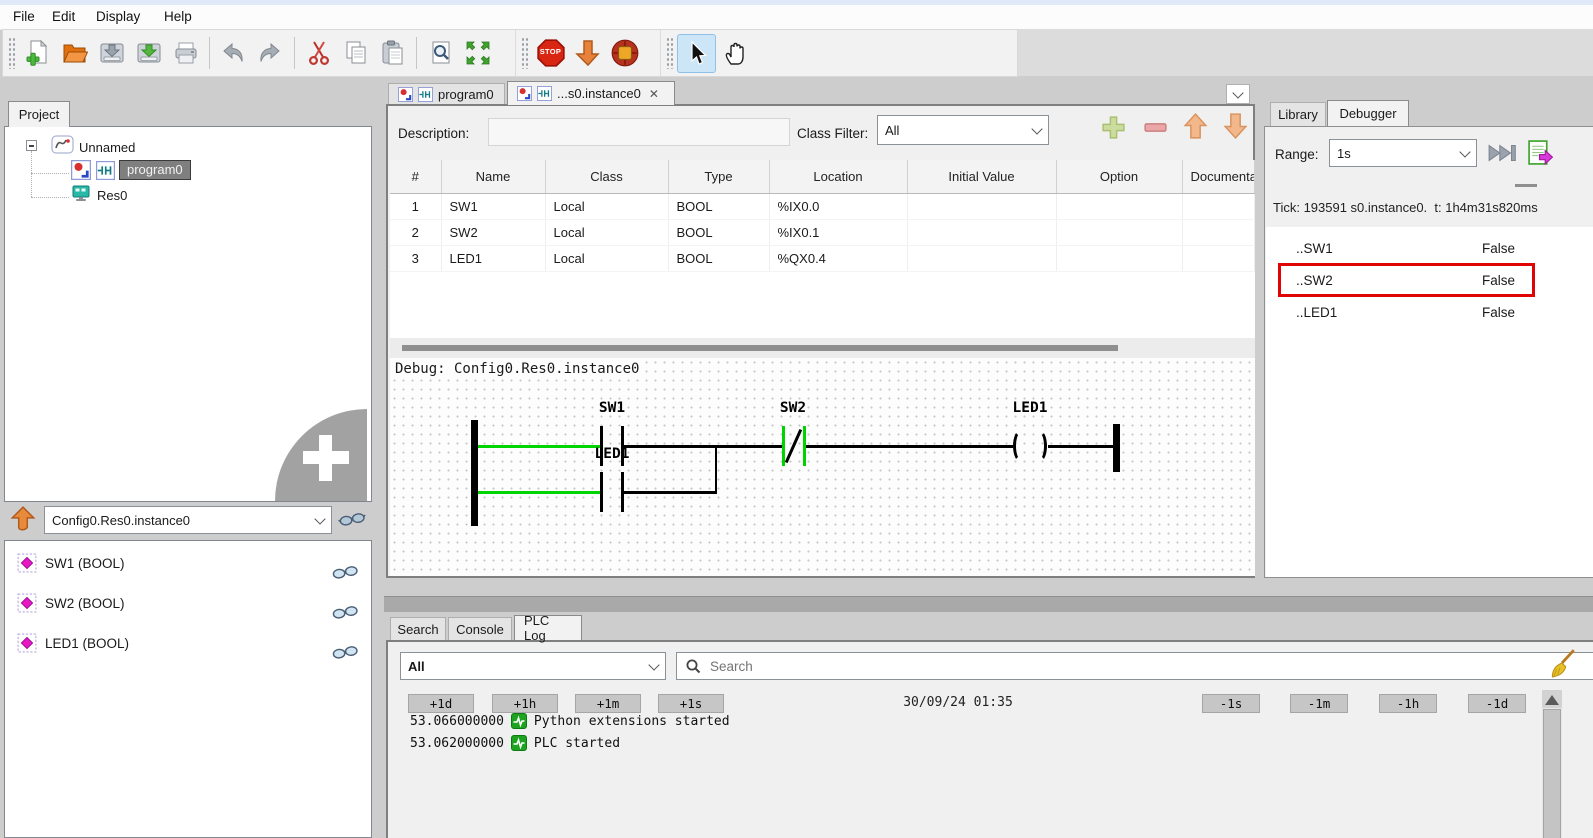 Image resolution: width=1593 pixels, height=838 pixels. Describe the element at coordinates (1150, 666) in the screenshot. I see `log-search-input` at that location.